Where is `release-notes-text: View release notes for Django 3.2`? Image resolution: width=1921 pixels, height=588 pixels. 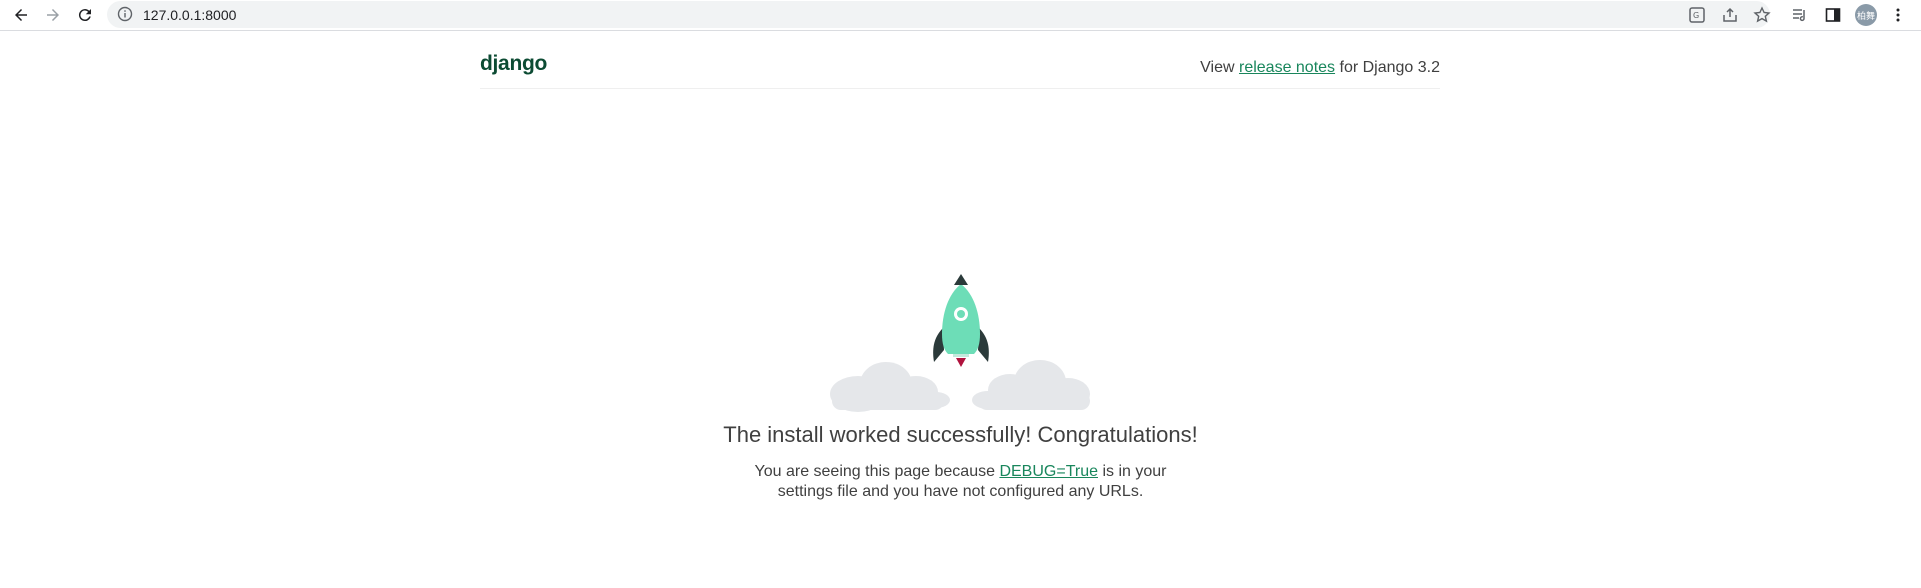 release-notes-text: View release notes for Django 3.2 is located at coordinates (1320, 67).